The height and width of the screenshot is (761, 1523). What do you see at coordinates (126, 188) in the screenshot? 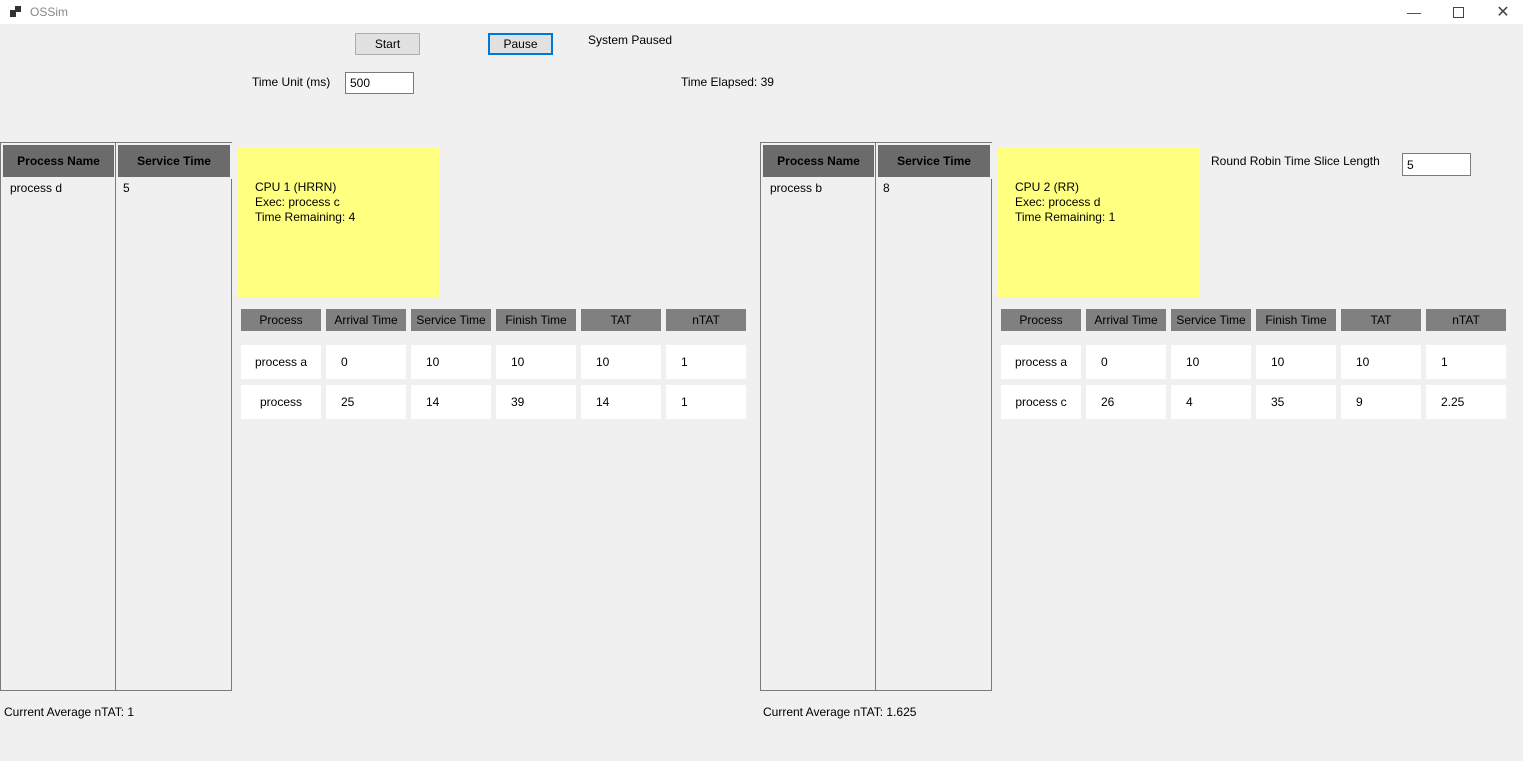
I see `queue-cell-service-time: 5` at bounding box center [126, 188].